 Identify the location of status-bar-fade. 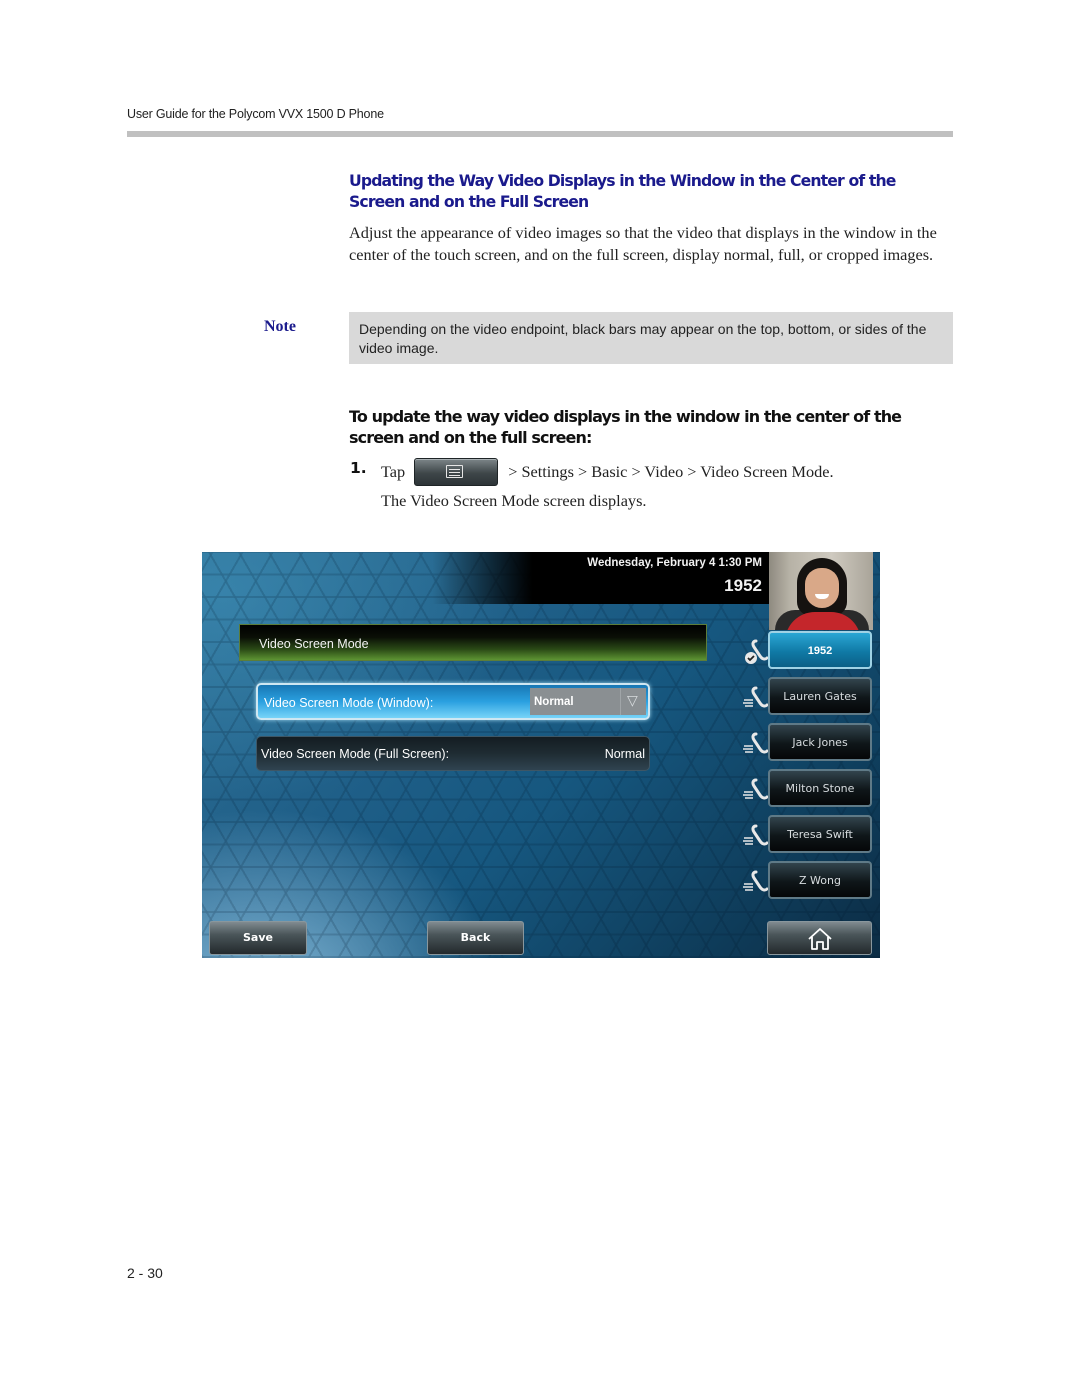
(482, 578).